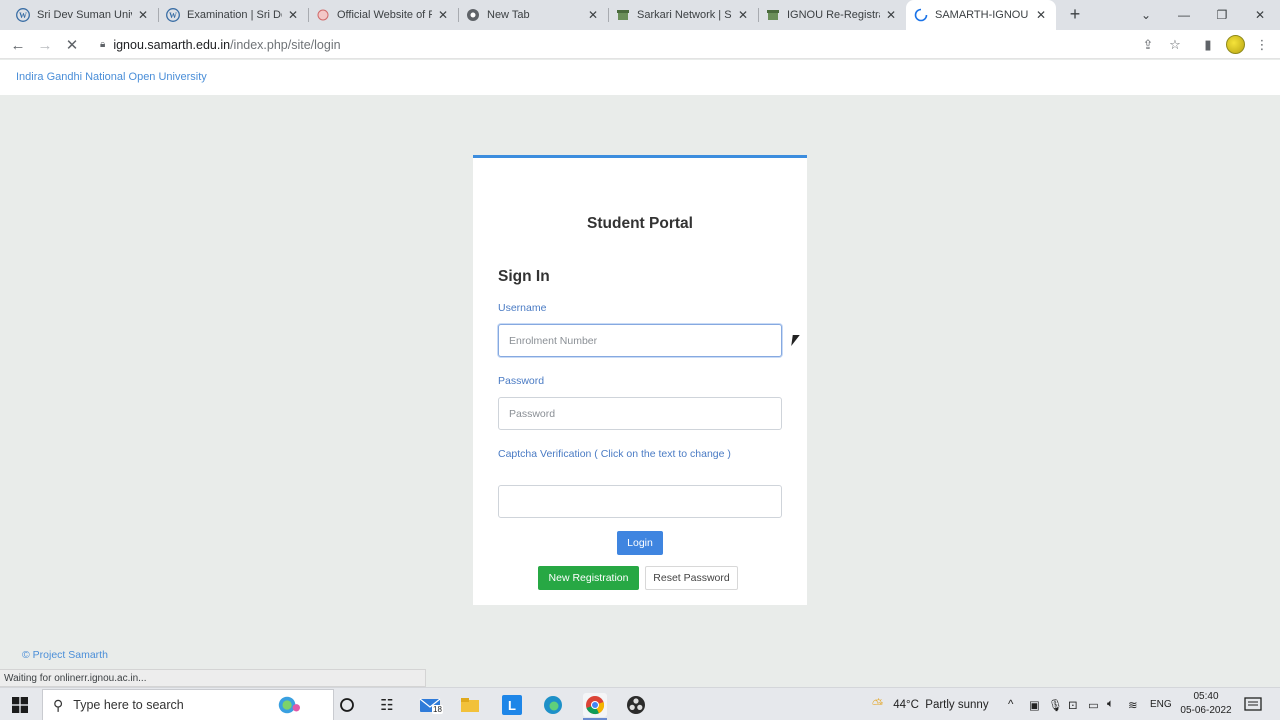 The width and height of the screenshot is (1280, 720). Describe the element at coordinates (233, 15) in the screenshot. I see `browser-tab: W Examination | Sri Dev ✕` at that location.